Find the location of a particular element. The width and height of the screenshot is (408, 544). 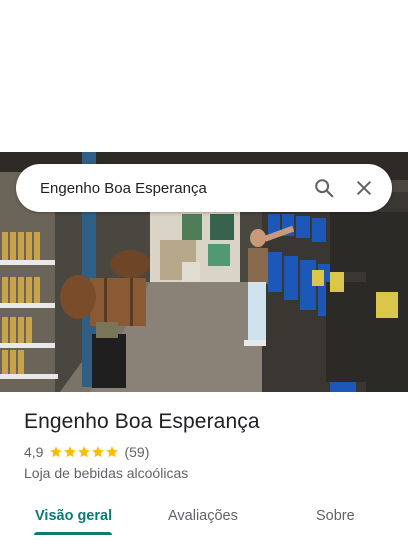

place-tabs: Visão geral Avaliações Sobre is located at coordinates (204, 518).